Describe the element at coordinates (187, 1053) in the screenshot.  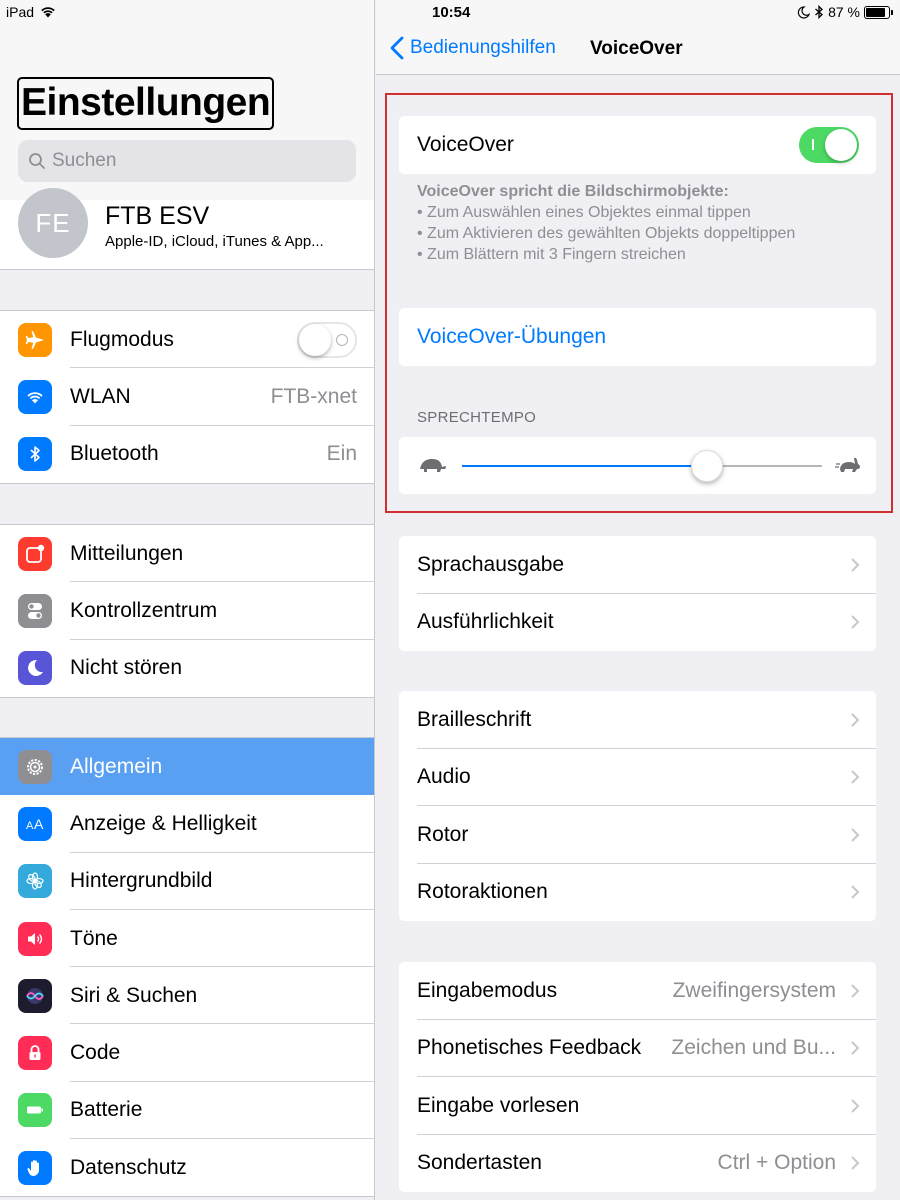
I see `sidebar-item-code: Code` at that location.